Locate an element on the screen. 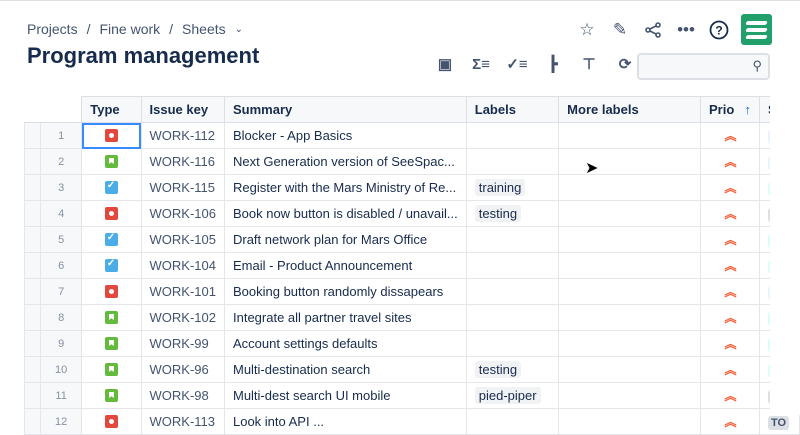 This screenshot has height=435, width=800. checklist-icon: ✓≡ is located at coordinates (517, 64).